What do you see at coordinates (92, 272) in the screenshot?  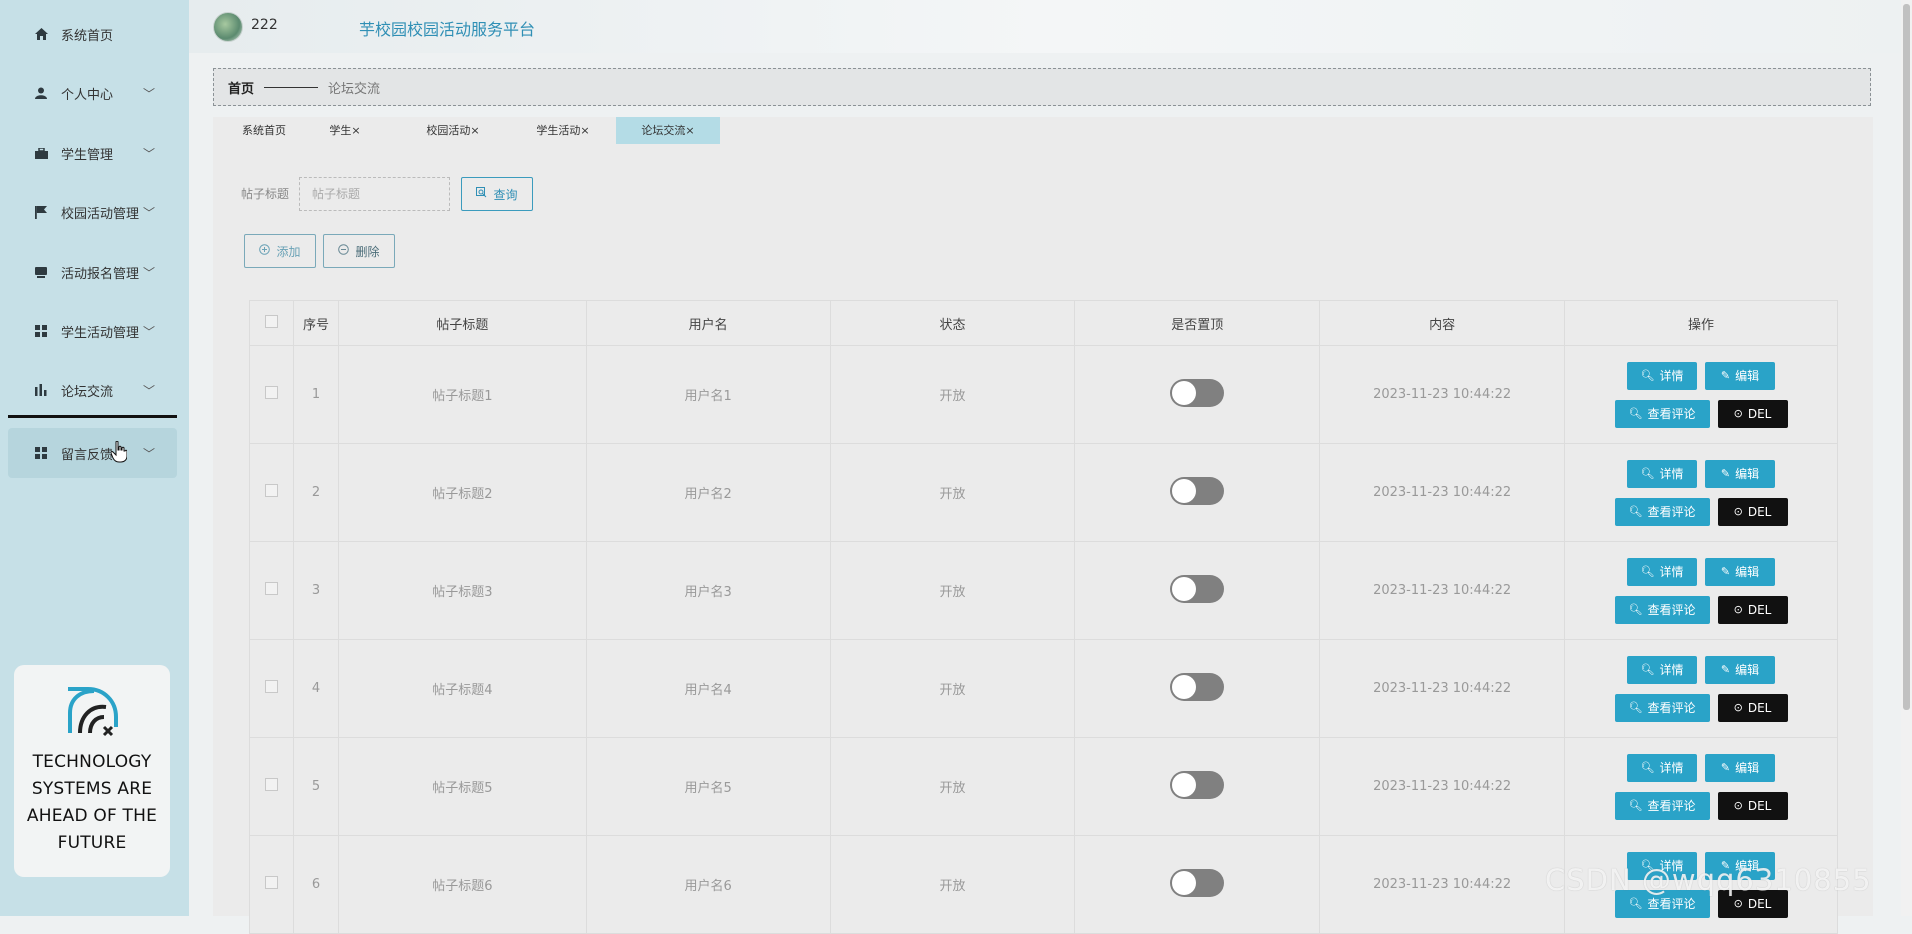 I see `sidebar-item-registrations: 活动报名管理 ﹀` at bounding box center [92, 272].